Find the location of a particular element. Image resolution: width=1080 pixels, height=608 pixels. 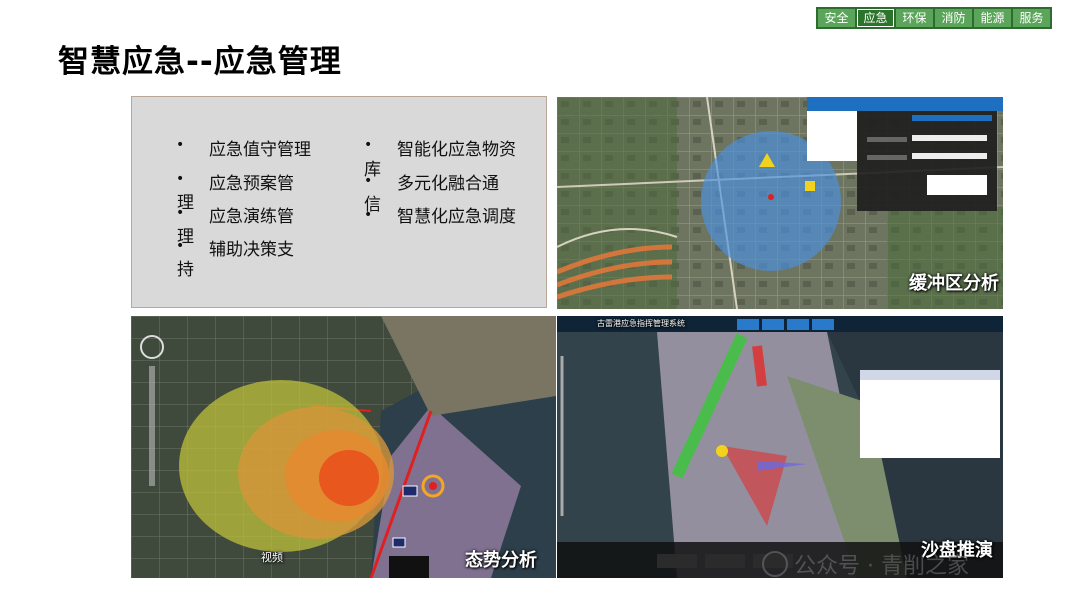

watermark: 公众号 · 青削之家 is located at coordinates (865, 564).